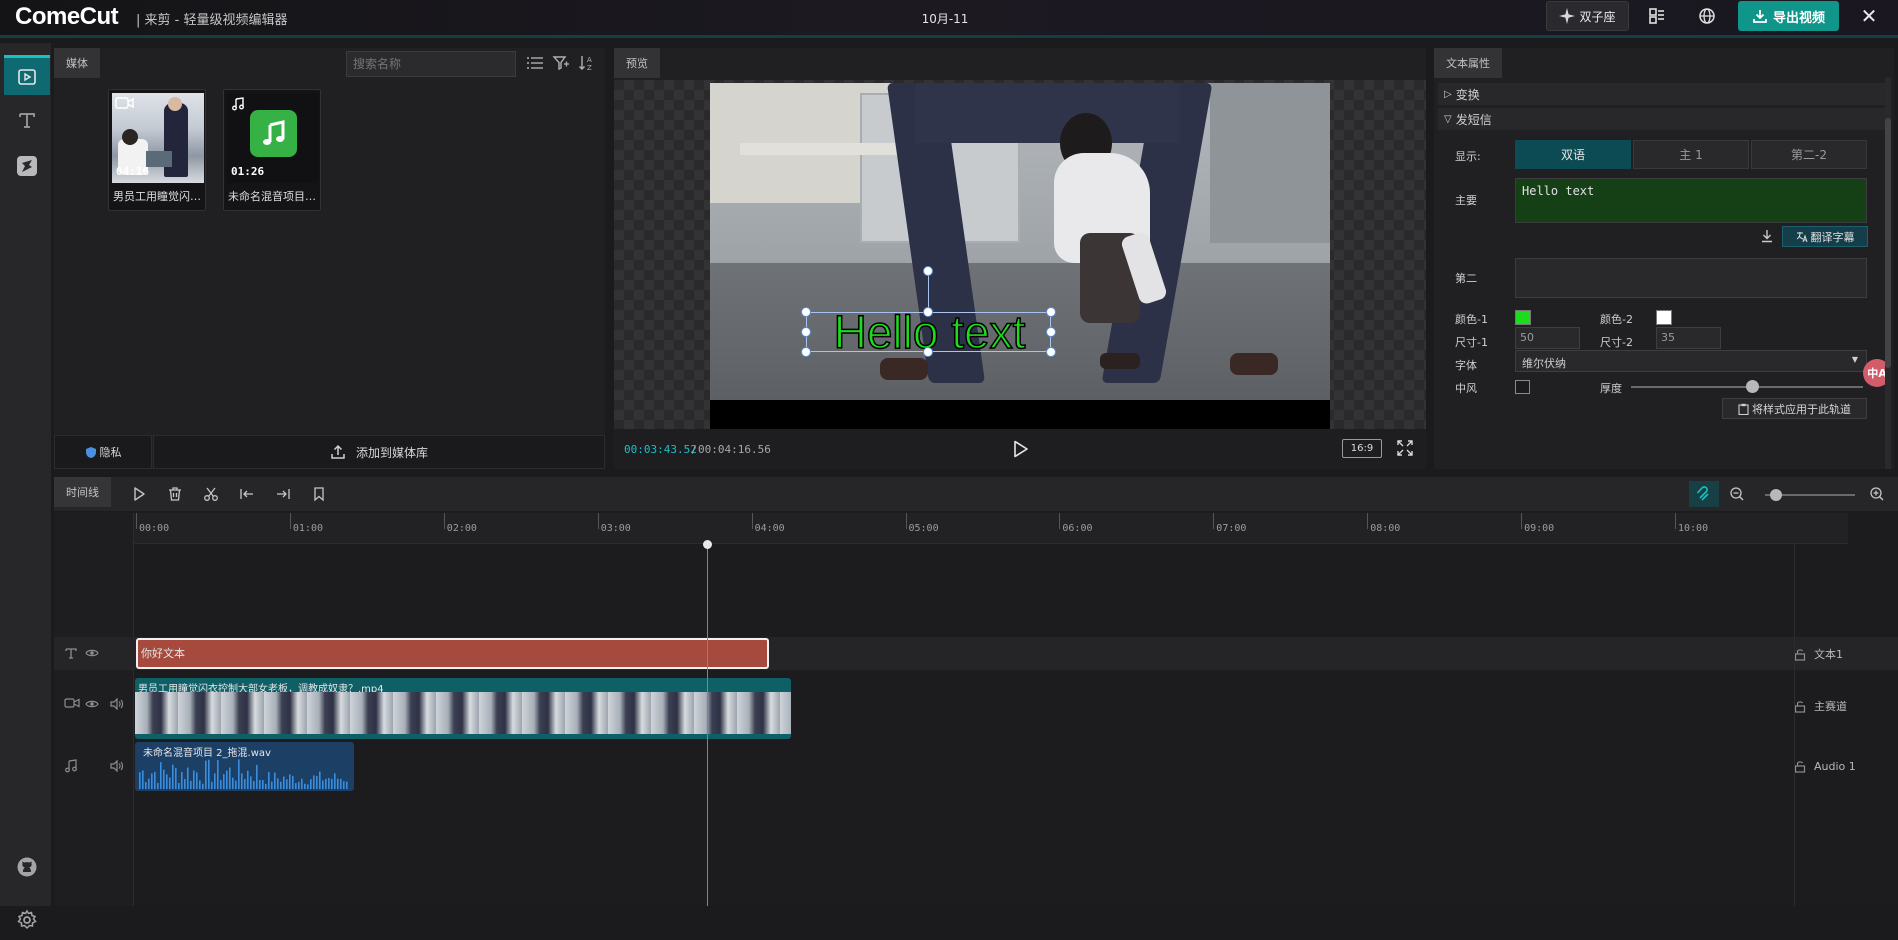 This screenshot has height=940, width=1898. I want to click on trash-icon, so click(175, 494).